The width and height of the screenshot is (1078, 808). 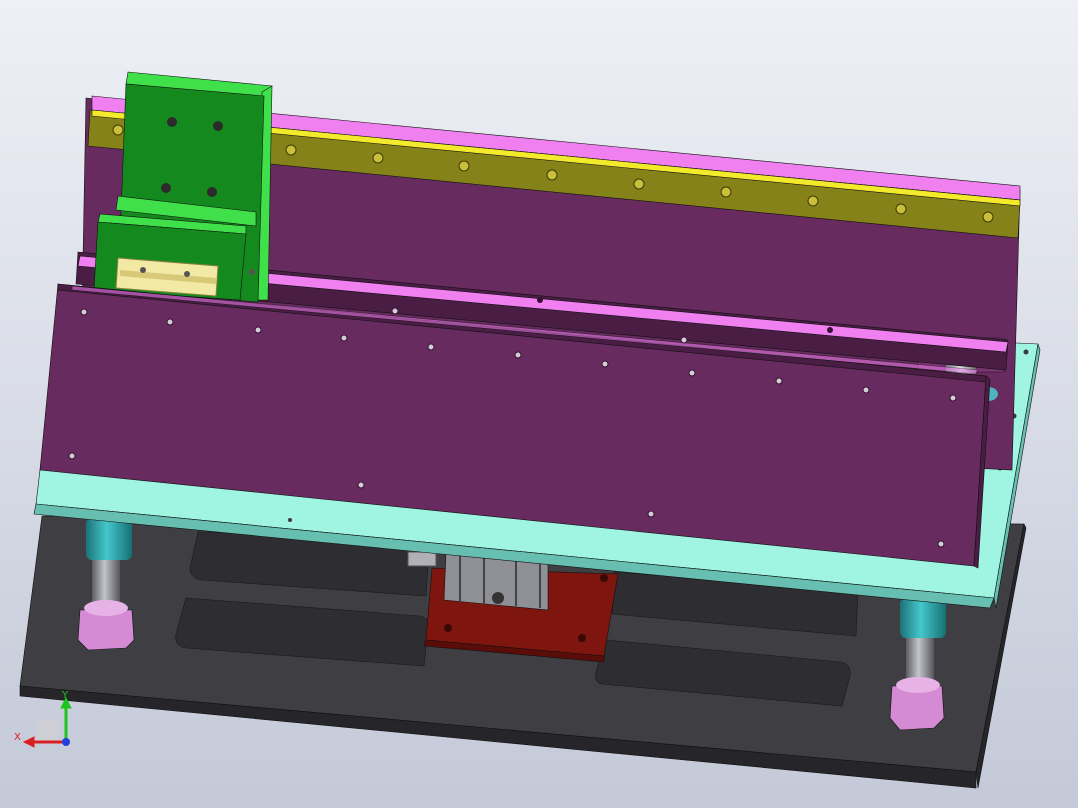 What do you see at coordinates (17, 737) in the screenshot?
I see `axis-x-label: X` at bounding box center [17, 737].